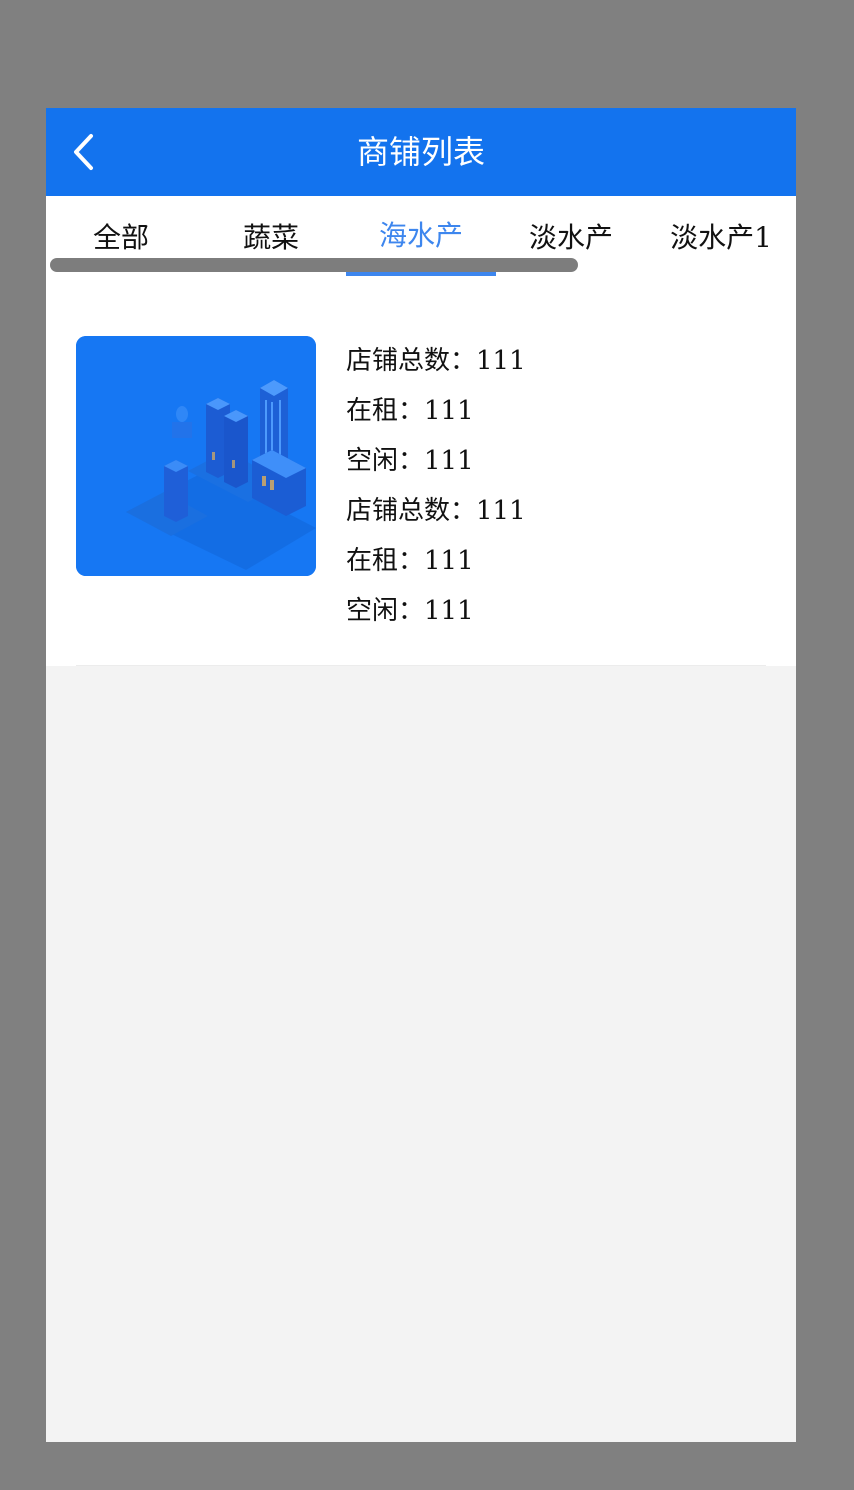  I want to click on tab-all: 全部, so click(121, 241).